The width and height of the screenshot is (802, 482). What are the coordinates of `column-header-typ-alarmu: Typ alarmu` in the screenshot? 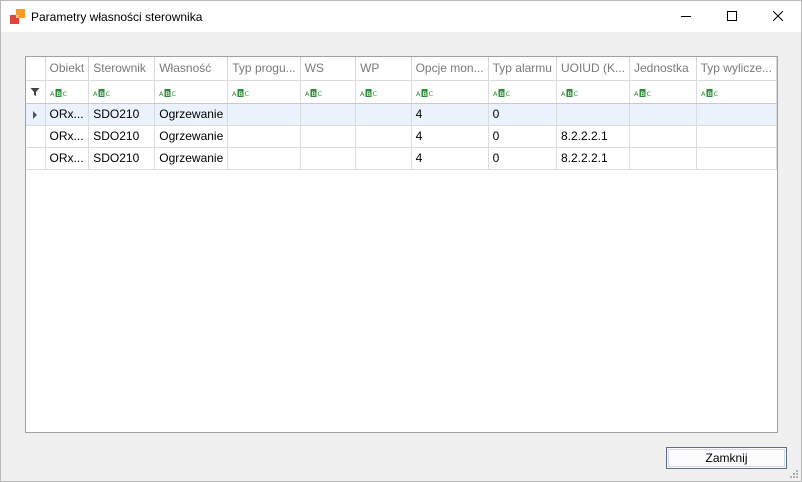 It's located at (522, 69).